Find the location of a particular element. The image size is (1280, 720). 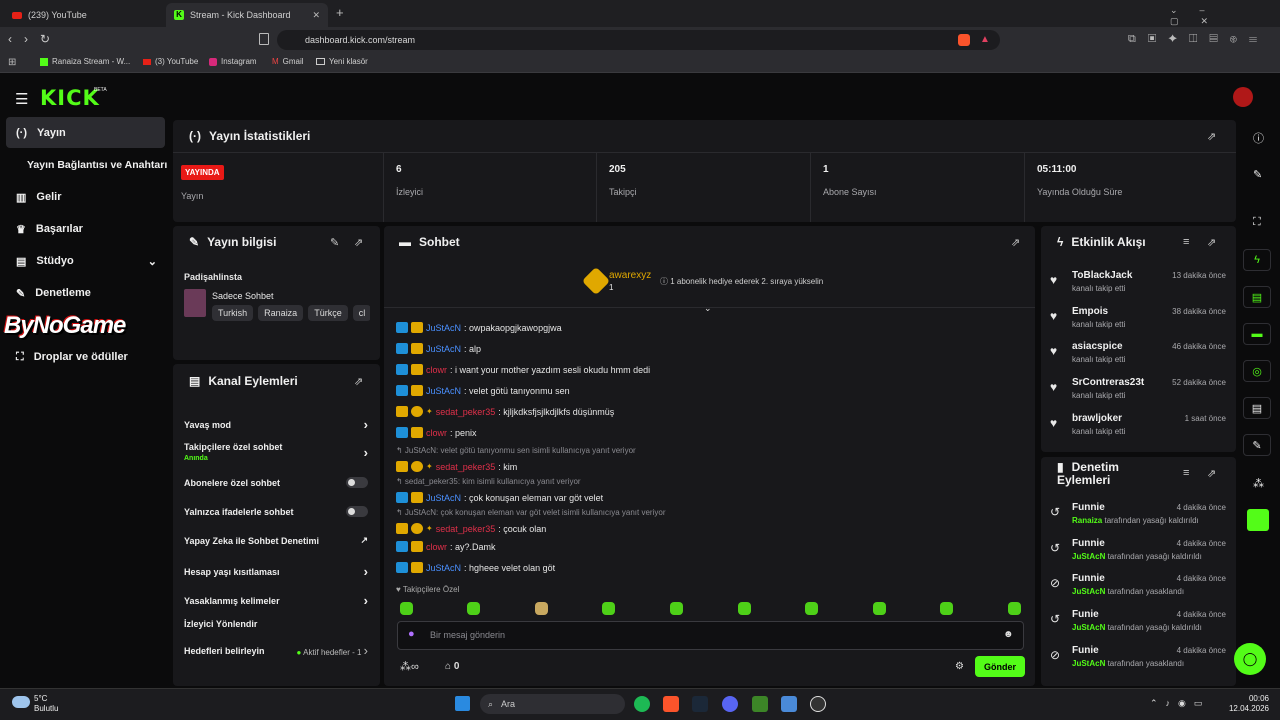

banned-words-row: Yasaklanmış kelimeler › is located at coordinates (276, 600).